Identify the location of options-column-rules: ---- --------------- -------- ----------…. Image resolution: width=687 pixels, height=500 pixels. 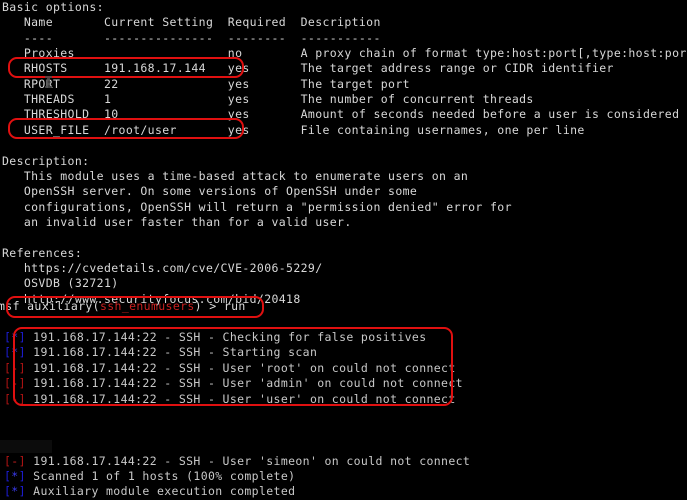
(191, 37).